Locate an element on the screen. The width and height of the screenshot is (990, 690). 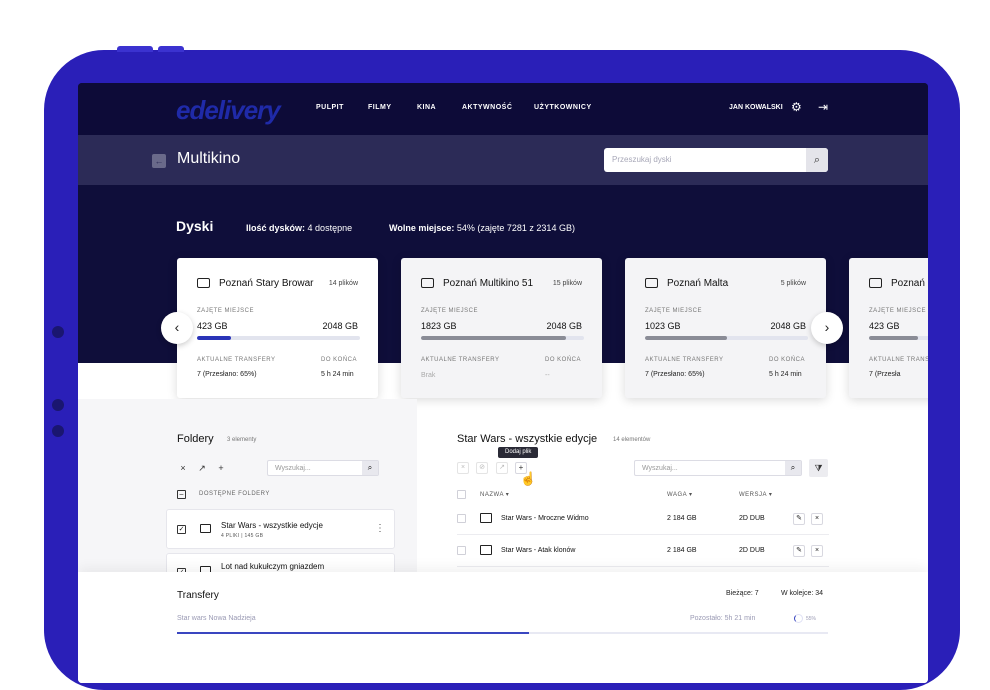
gear-icon: ⚙ is located at coordinates (796, 107).